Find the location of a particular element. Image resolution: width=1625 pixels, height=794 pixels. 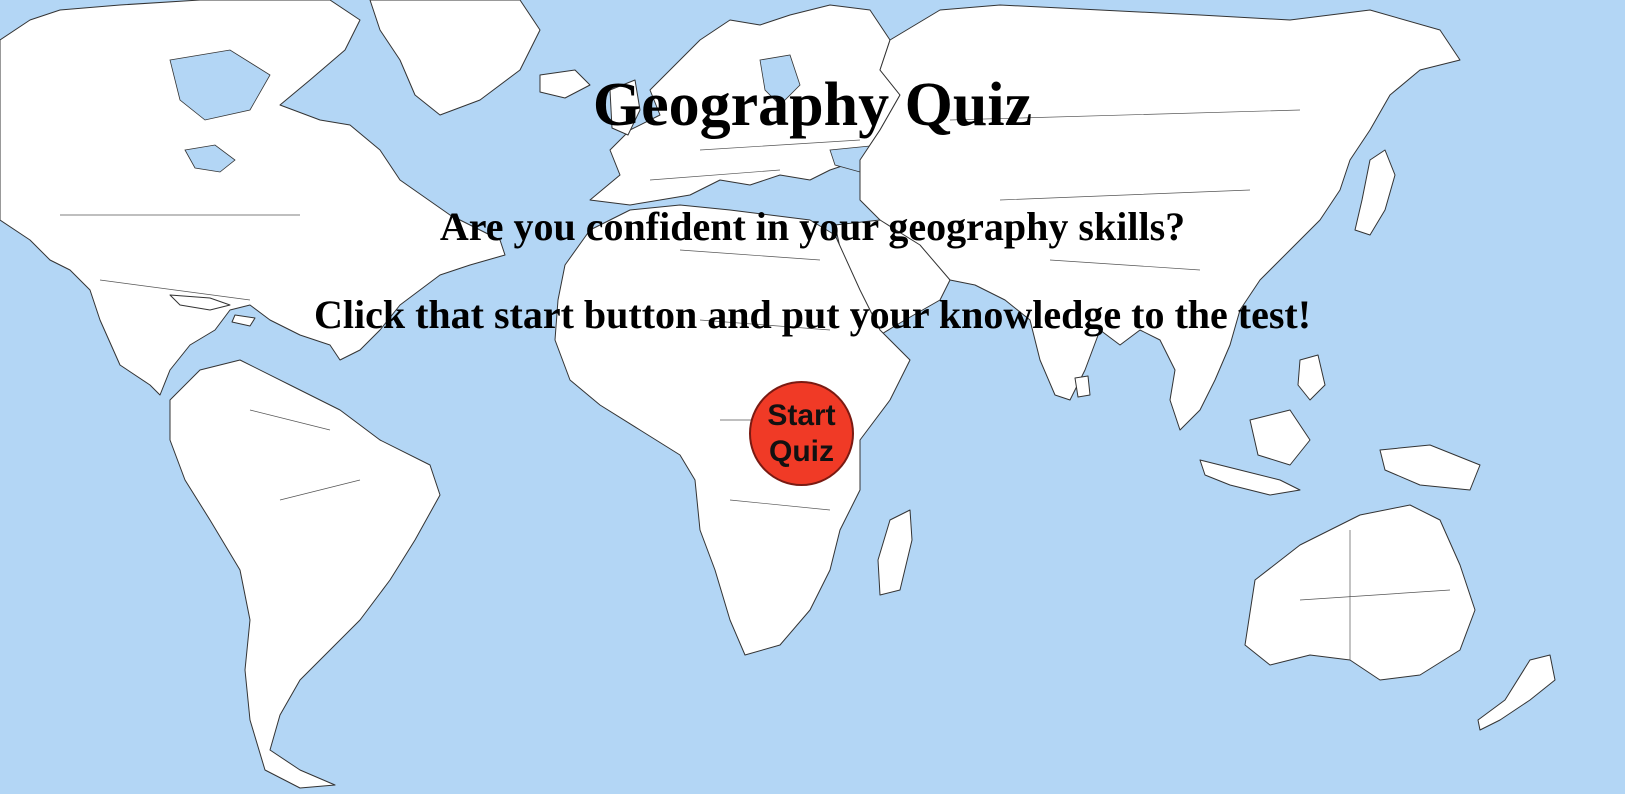

start-quiz-button-label: Start Quiz is located at coordinates (801, 433).